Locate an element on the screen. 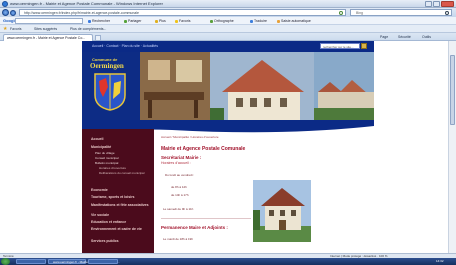 This screenshot has height=265, width=456. google-bookmarks-button: Favoris is located at coordinates (182, 21).